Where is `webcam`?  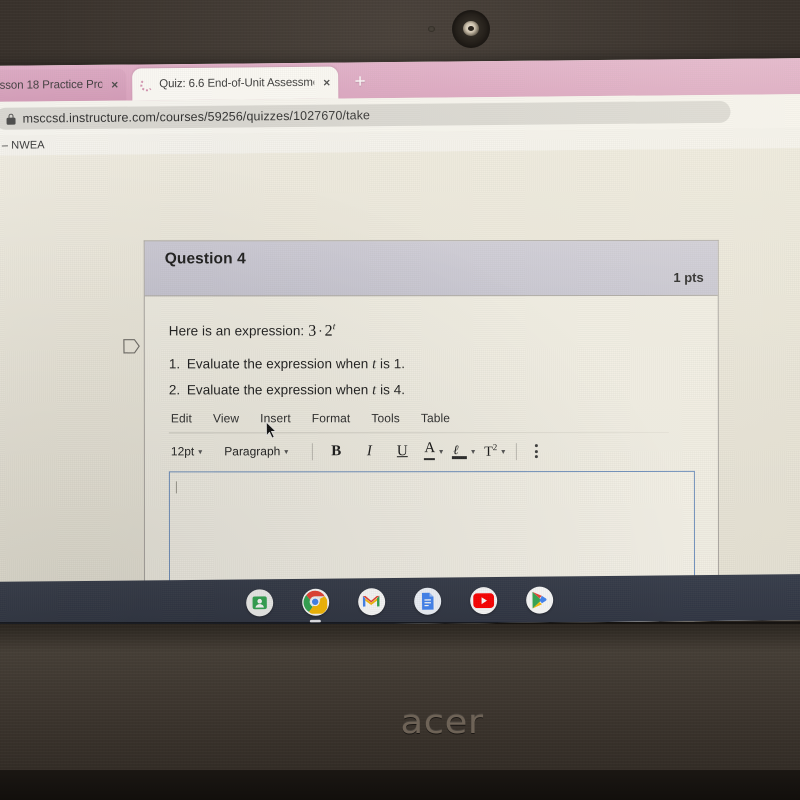 webcam is located at coordinates (471, 29).